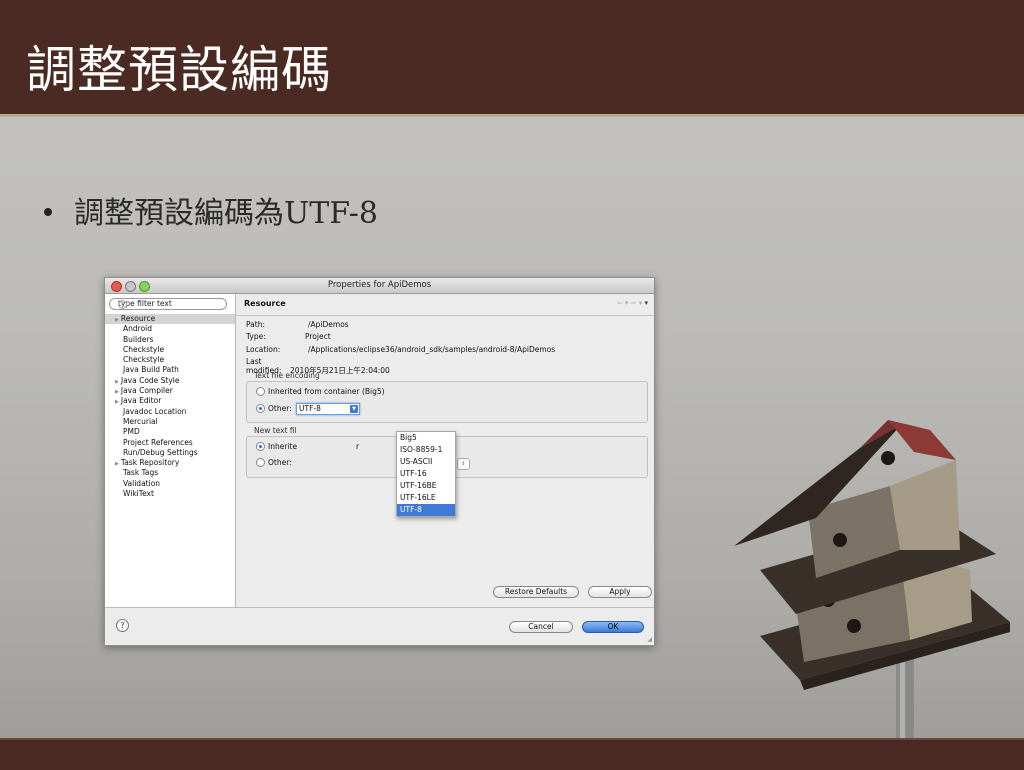 Image resolution: width=1024 pixels, height=770 pixels. What do you see at coordinates (426, 450) in the screenshot?
I see `dropdown-option: ISO-8859-1` at bounding box center [426, 450].